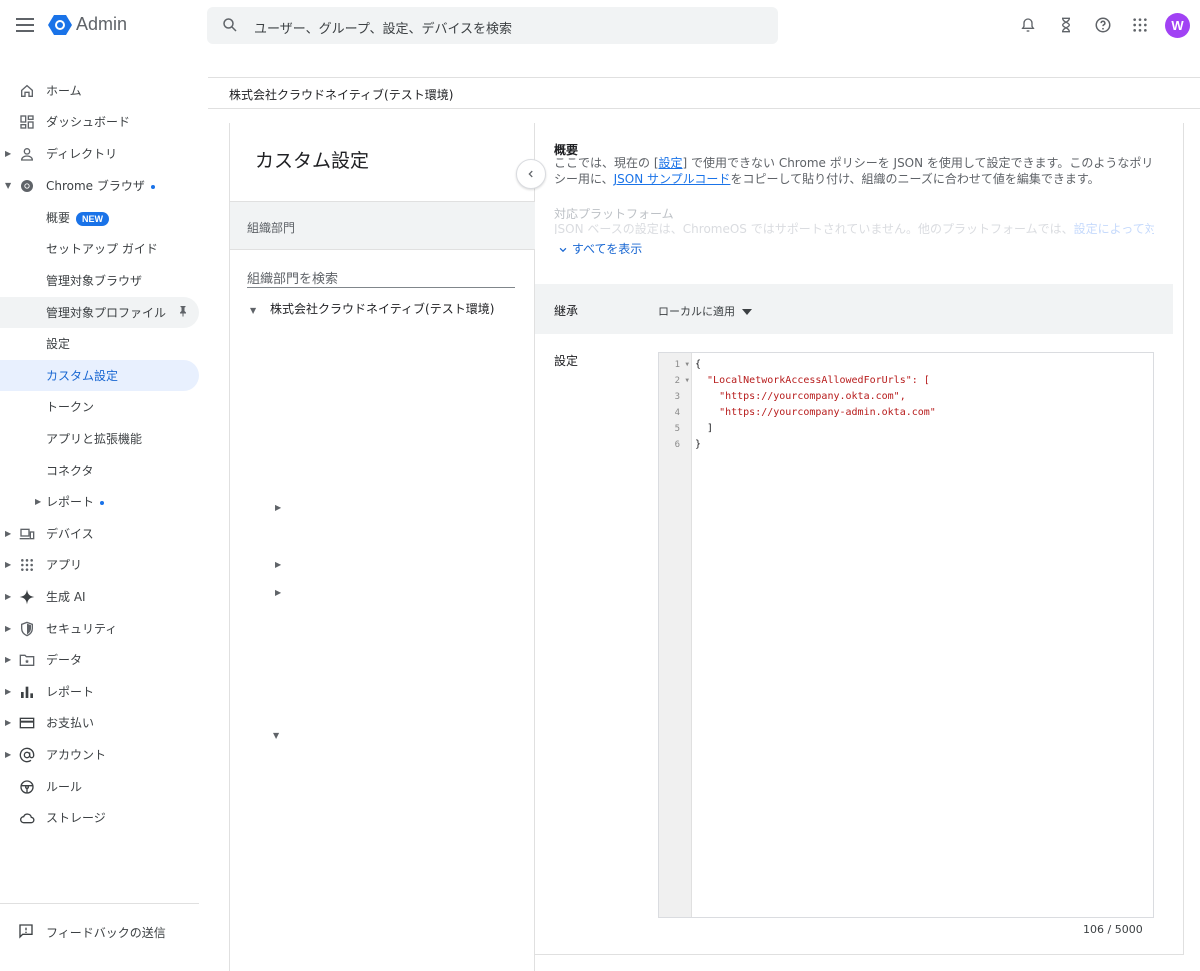 This screenshot has height=971, width=1200. I want to click on sidebar-item-billing: ▶ お支払い, so click(99, 722).